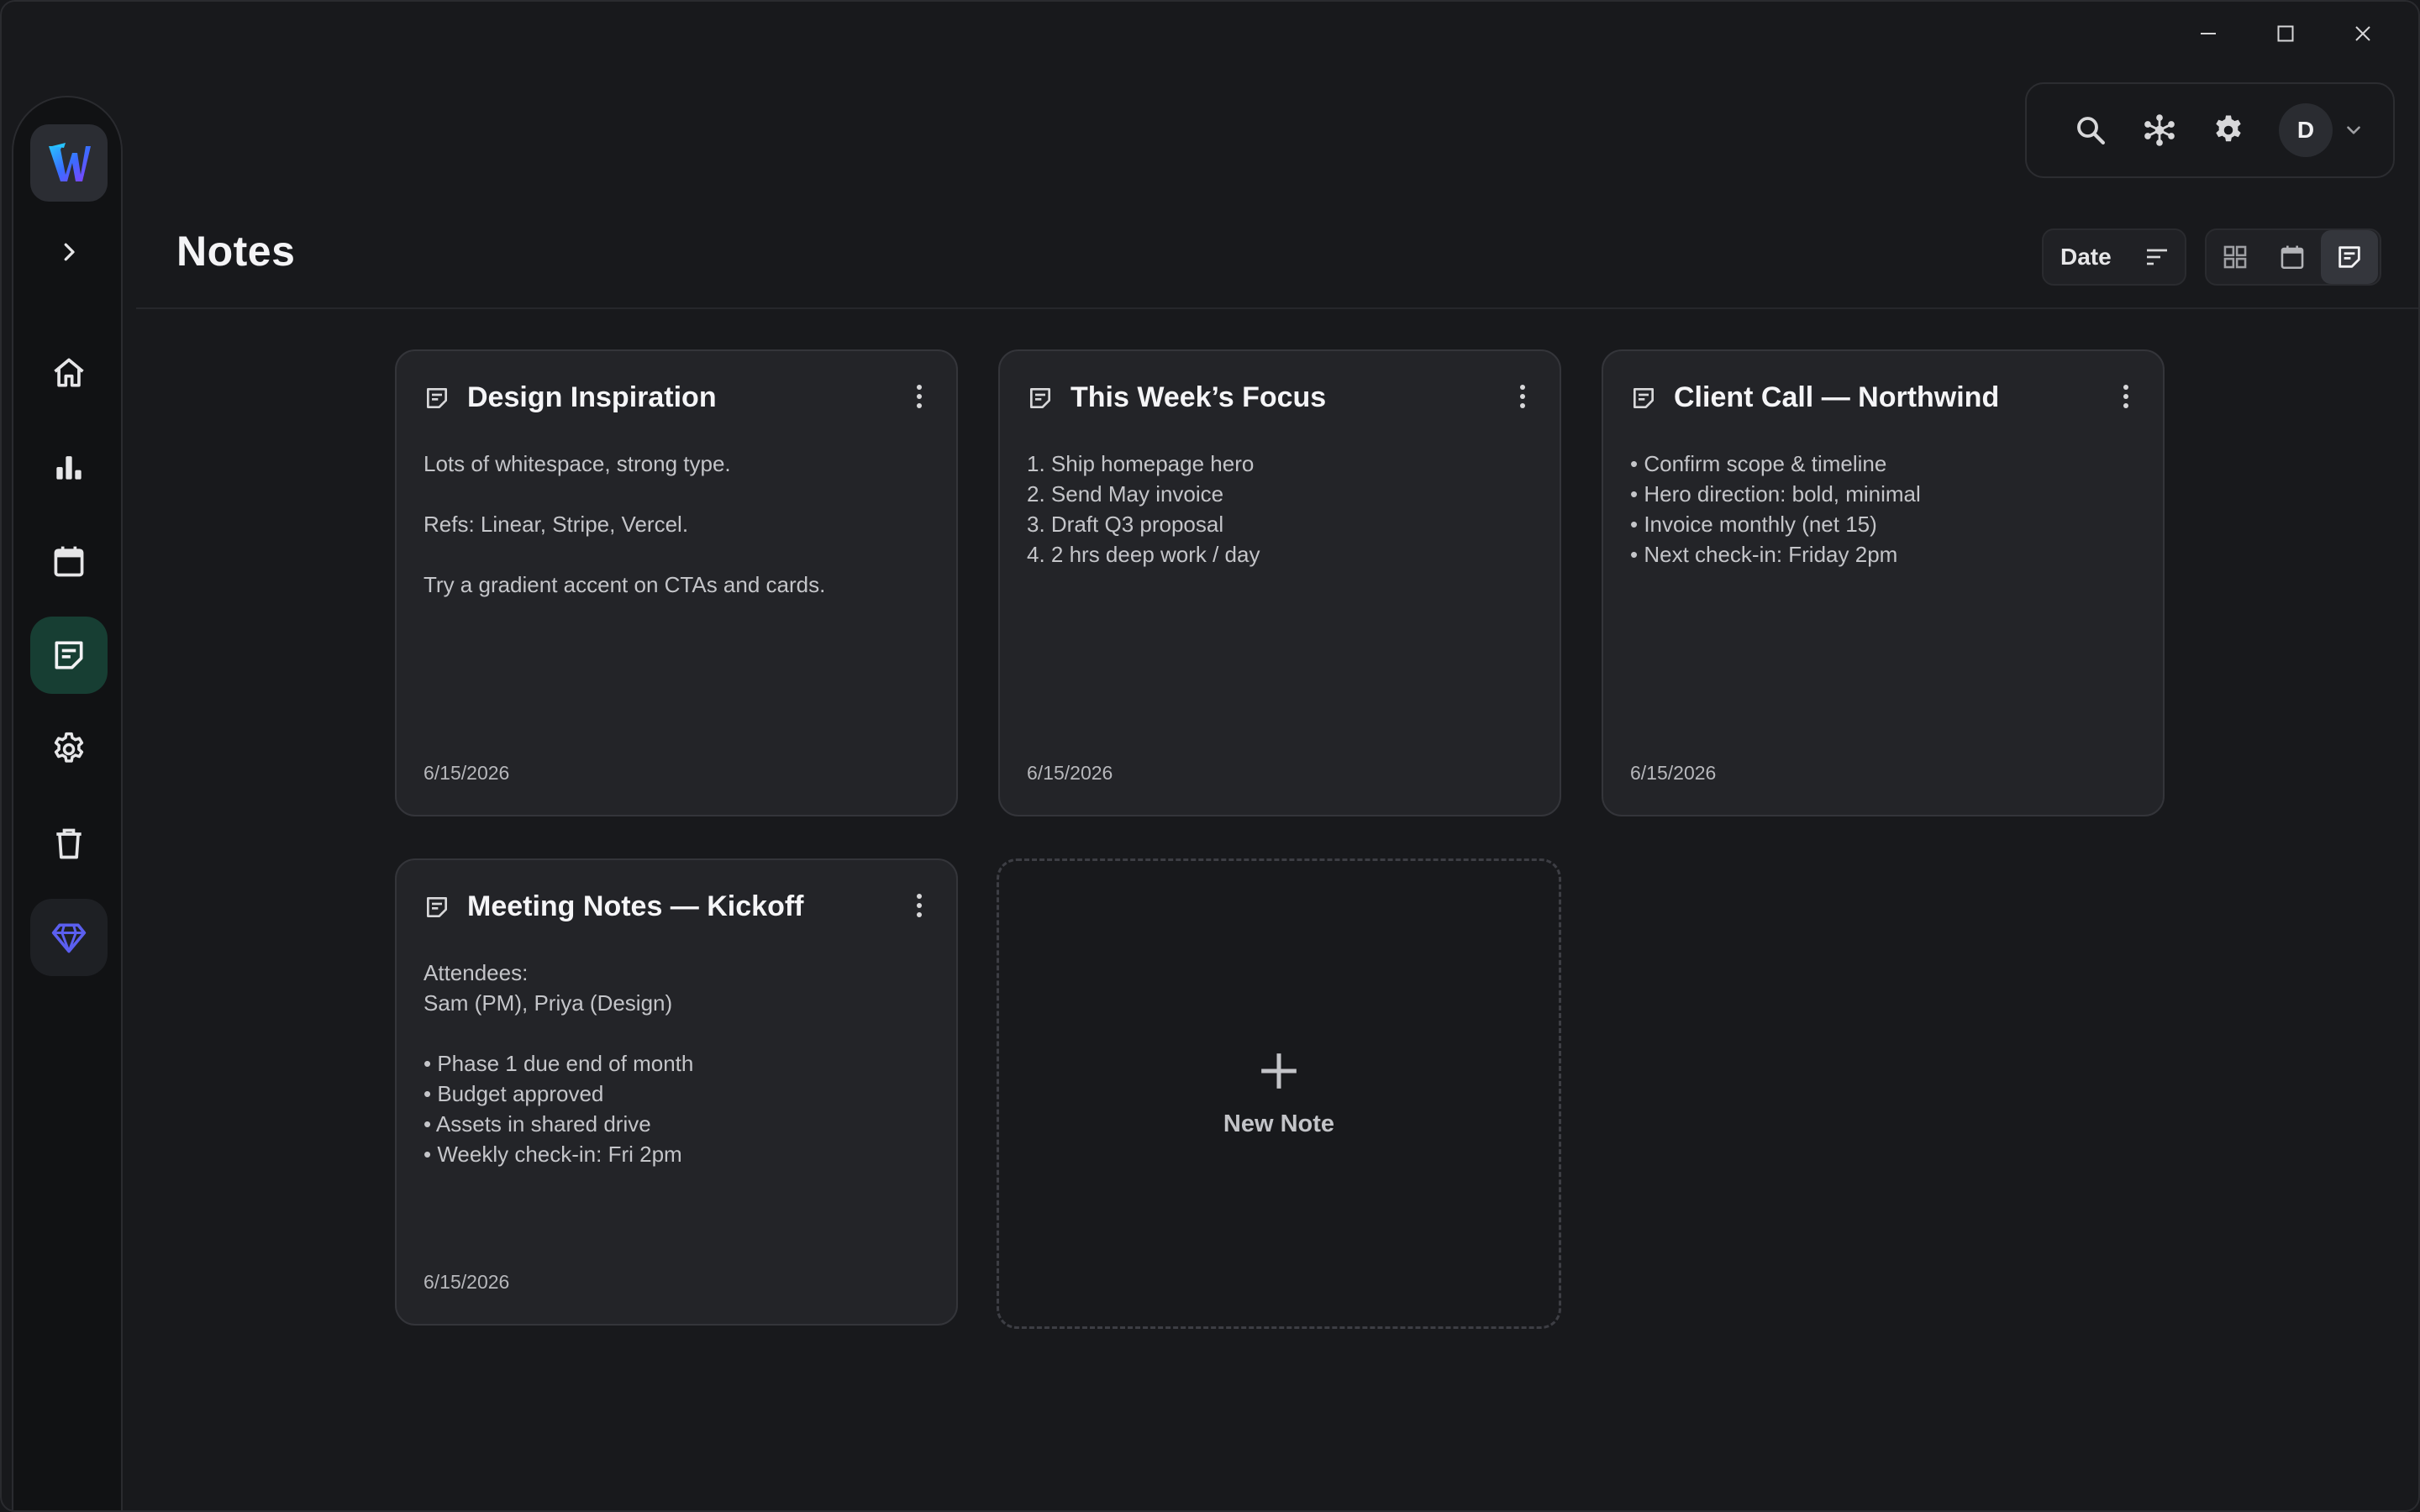 The image size is (2420, 1512). What do you see at coordinates (2353, 130) in the screenshot?
I see `chevron-down-icon` at bounding box center [2353, 130].